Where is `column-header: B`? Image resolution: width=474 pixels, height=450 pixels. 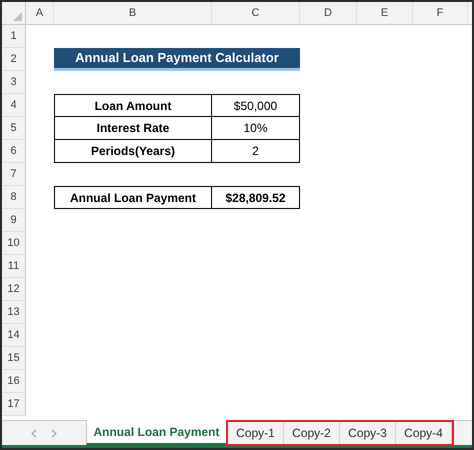 column-header: B is located at coordinates (133, 13).